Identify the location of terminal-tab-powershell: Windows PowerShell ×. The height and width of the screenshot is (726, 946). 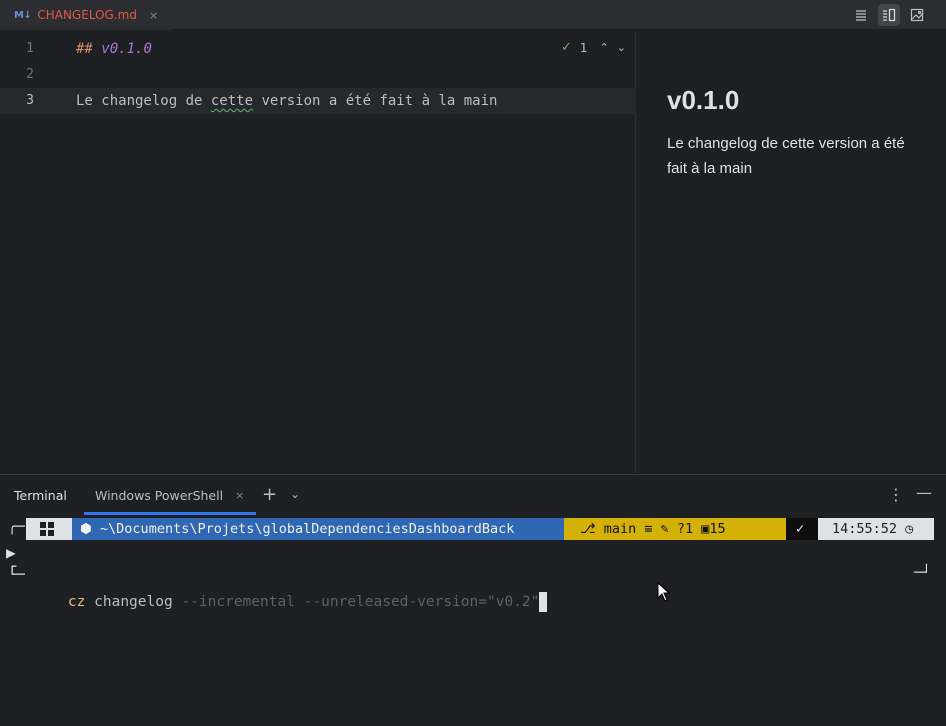
(170, 495).